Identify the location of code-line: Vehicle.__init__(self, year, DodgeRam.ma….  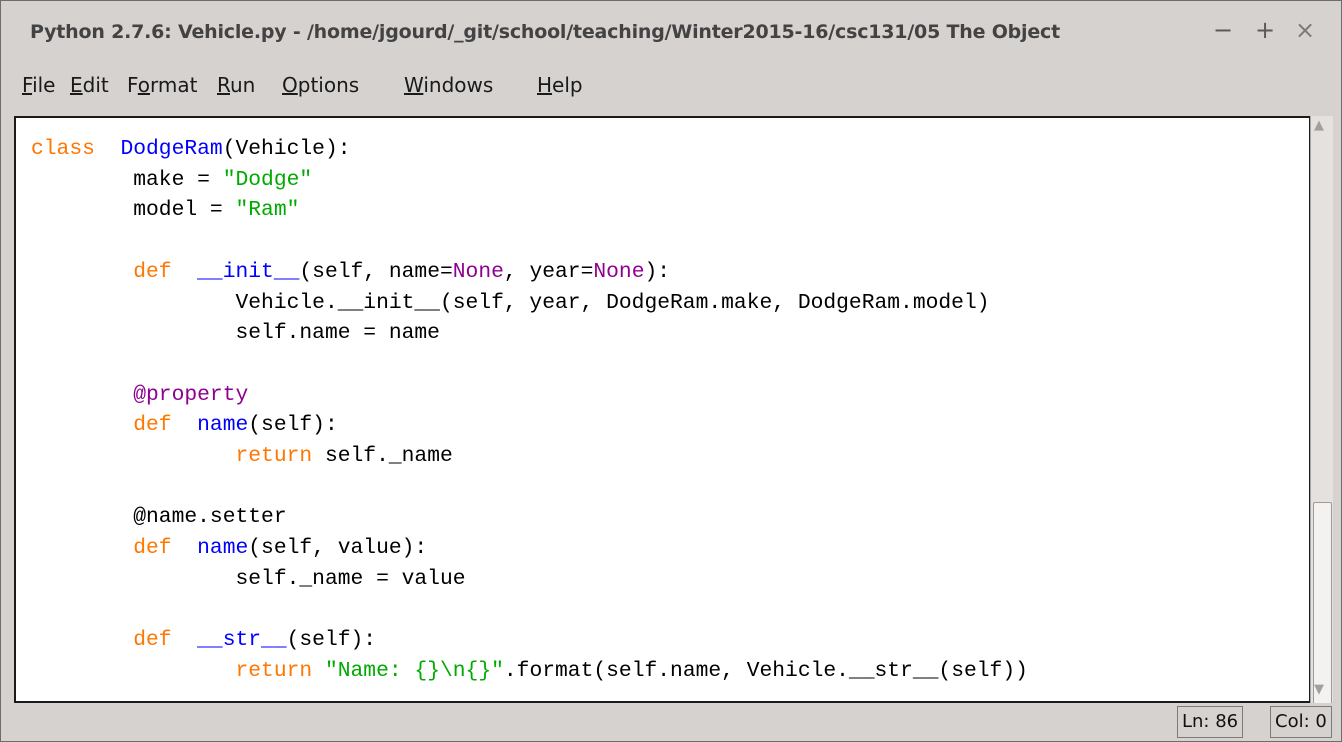
(510, 302).